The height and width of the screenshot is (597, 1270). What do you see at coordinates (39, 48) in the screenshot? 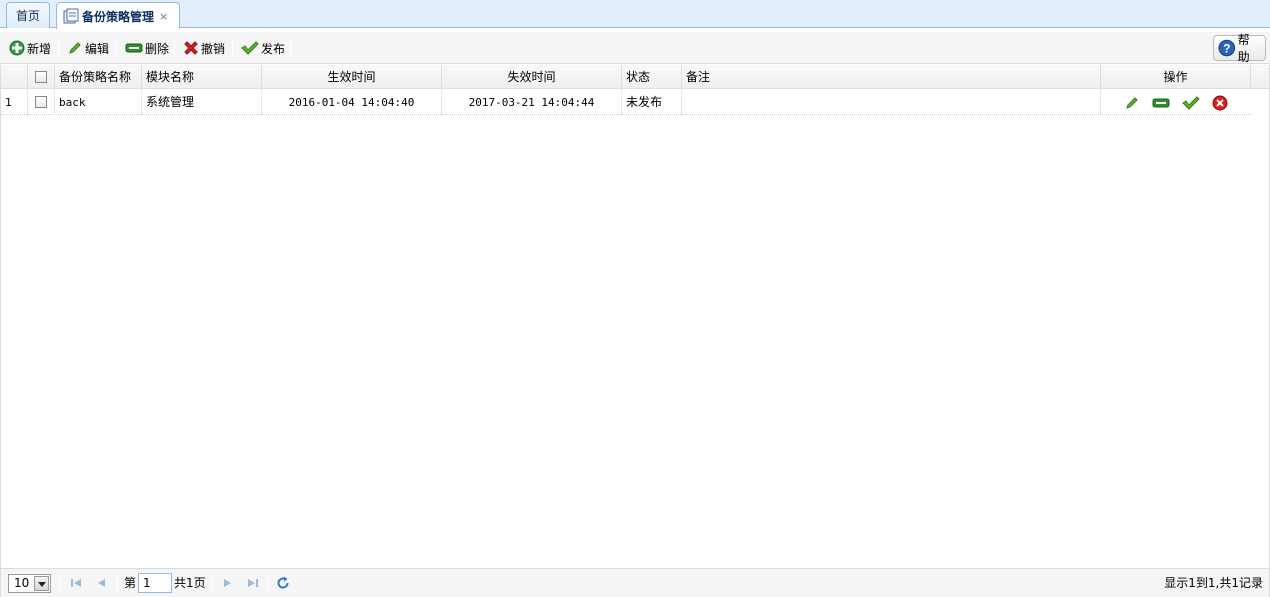
I see `add-button-label: 新增` at bounding box center [39, 48].